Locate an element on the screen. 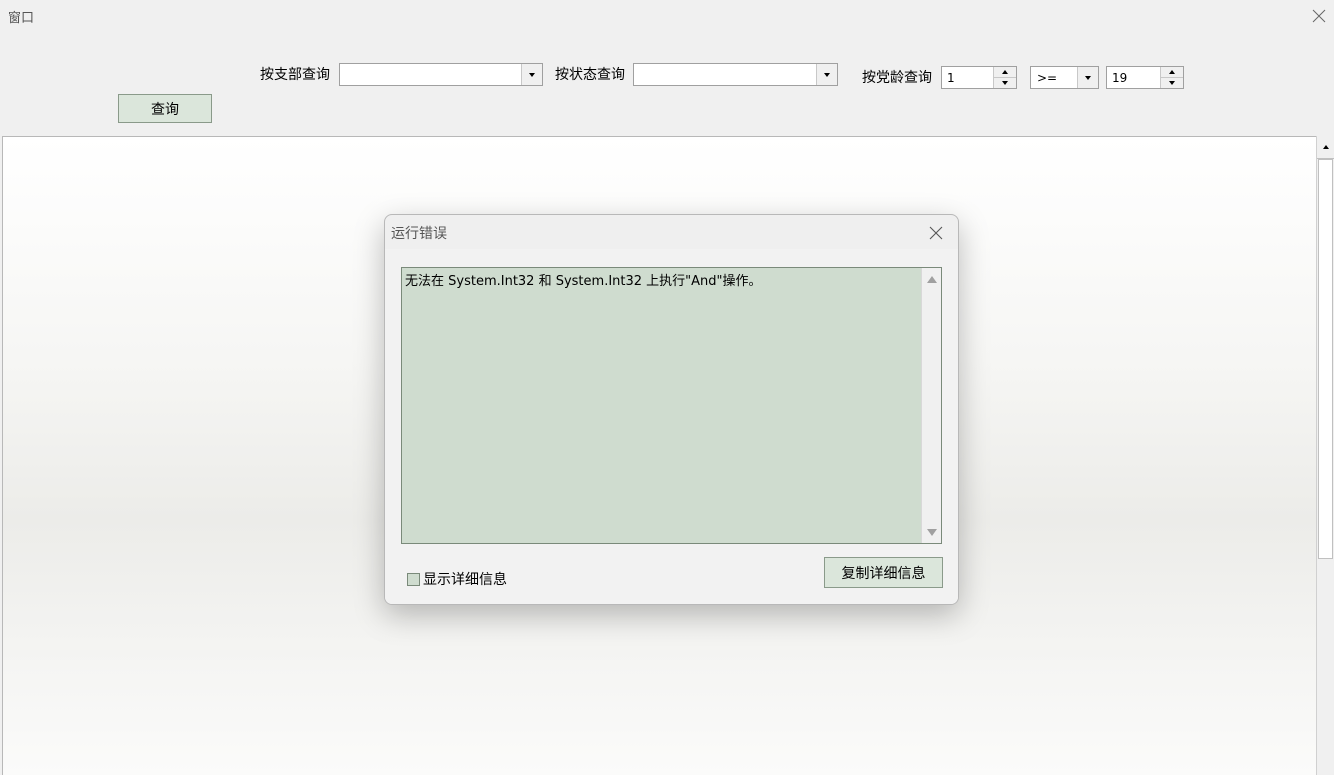 The width and height of the screenshot is (1334, 775). copy-details-button: 复制详细信息 is located at coordinates (883, 572).